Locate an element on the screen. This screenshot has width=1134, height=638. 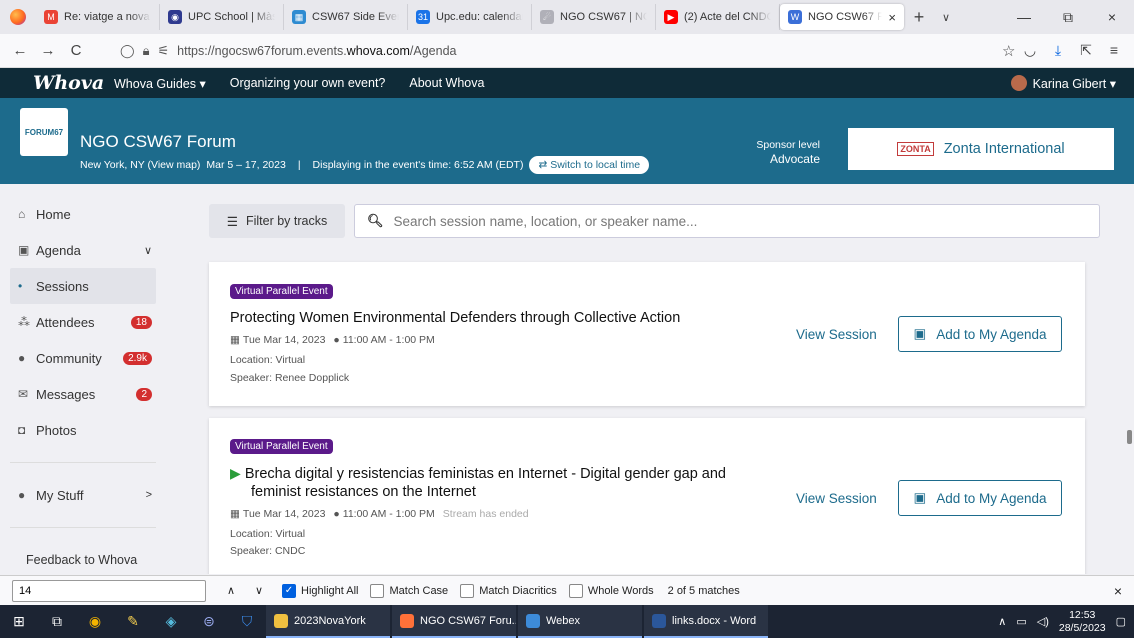
event-location: New York, NY (View map) is located at coordinates (140, 165).